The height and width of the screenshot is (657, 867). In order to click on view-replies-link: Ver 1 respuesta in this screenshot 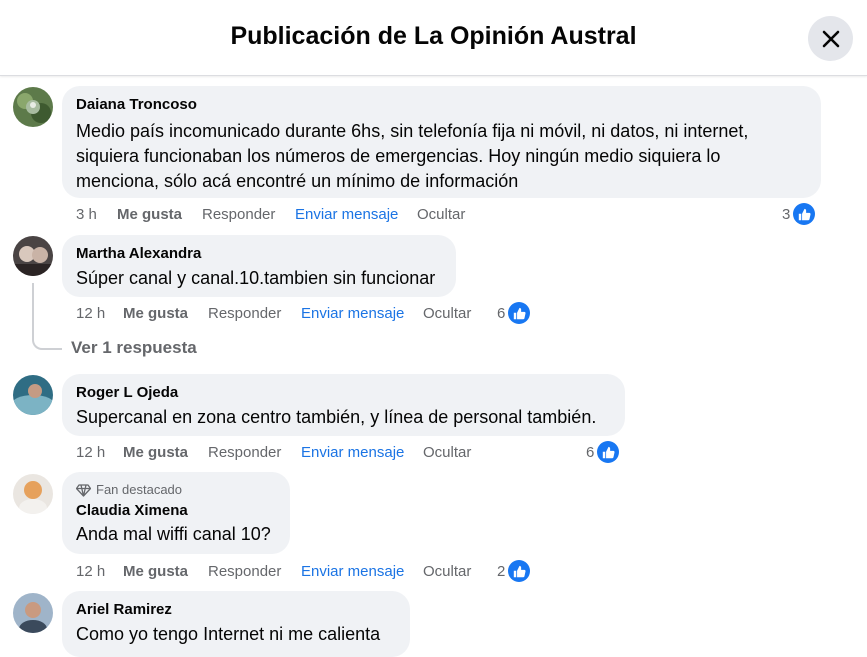, I will do `click(134, 348)`.